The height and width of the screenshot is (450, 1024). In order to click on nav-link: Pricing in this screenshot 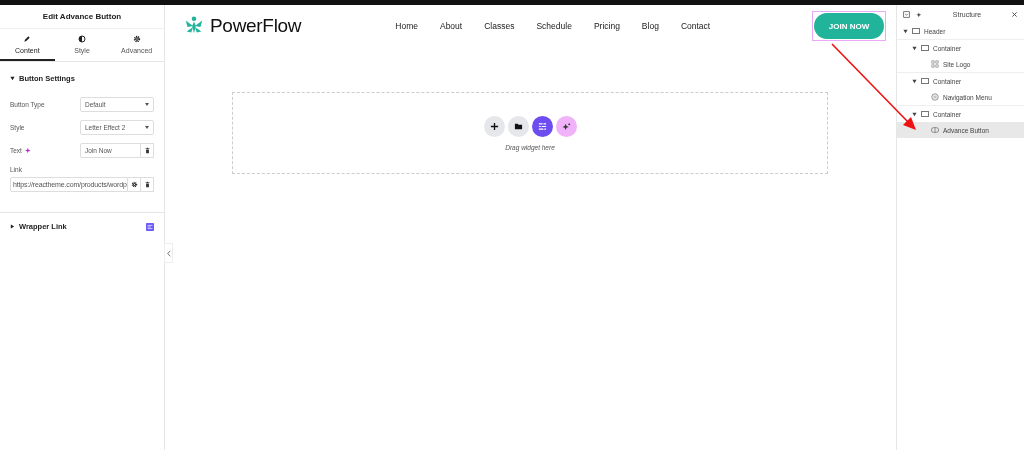, I will do `click(606, 26)`.